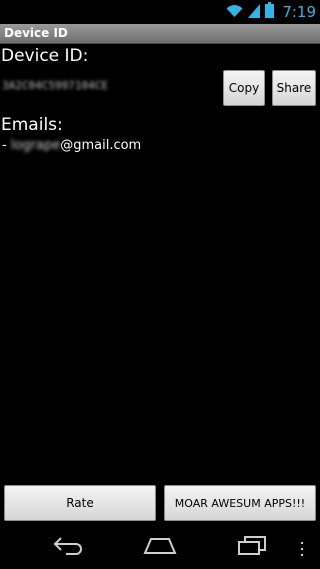 This screenshot has width=320, height=569. I want to click on email-user-obscured: logrape, so click(35, 145).